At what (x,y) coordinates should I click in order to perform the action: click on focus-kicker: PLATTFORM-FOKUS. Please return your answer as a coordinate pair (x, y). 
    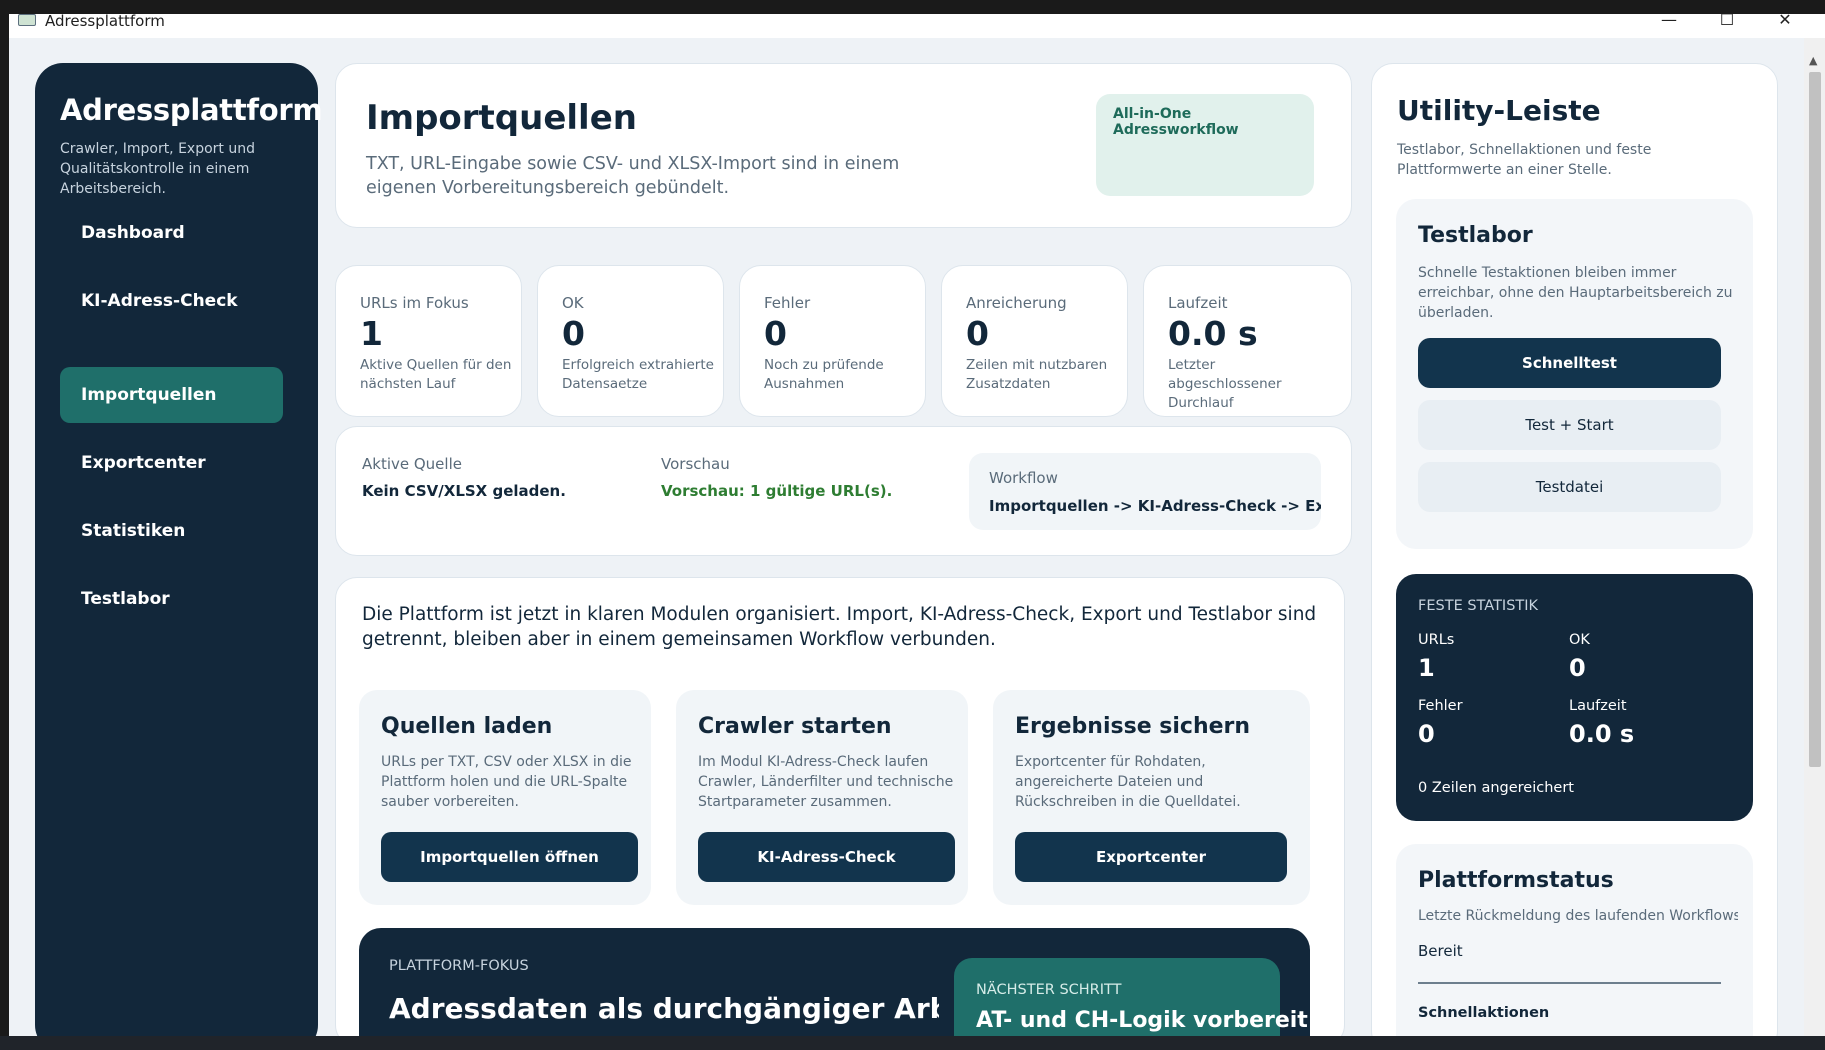
    Looking at the image, I should click on (459, 966).